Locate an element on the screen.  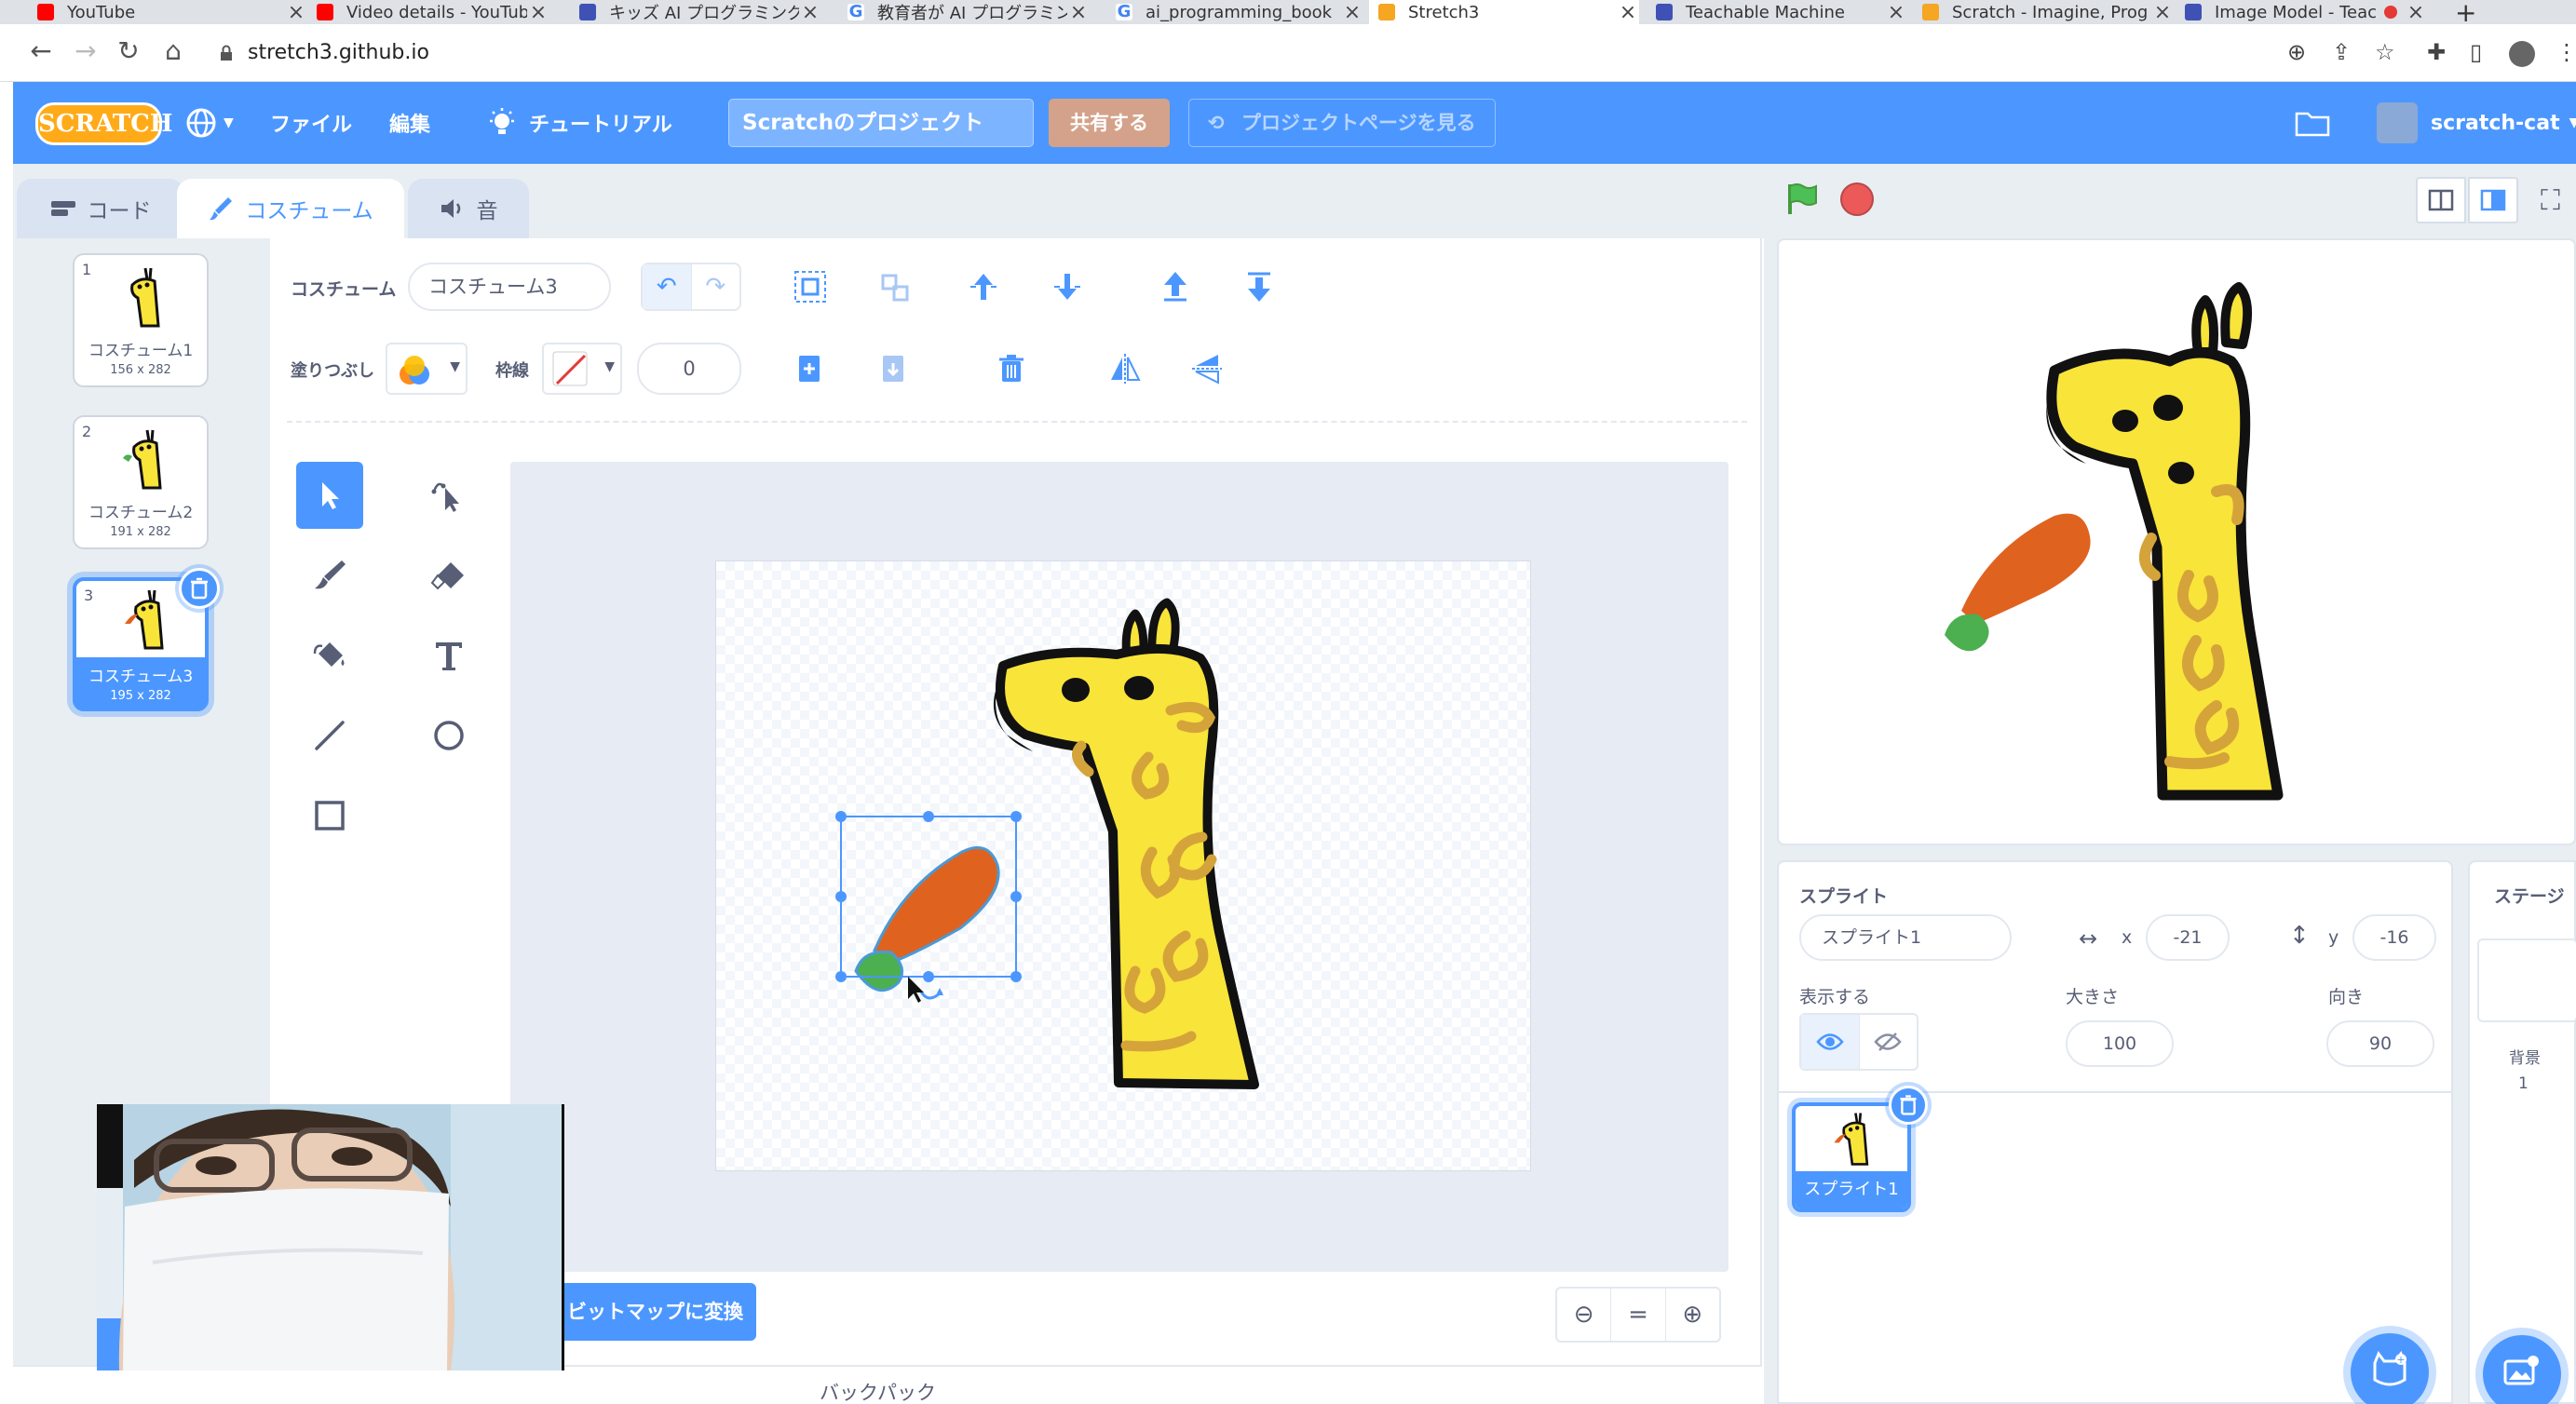
hide-sprite-button is located at coordinates (1889, 1042).